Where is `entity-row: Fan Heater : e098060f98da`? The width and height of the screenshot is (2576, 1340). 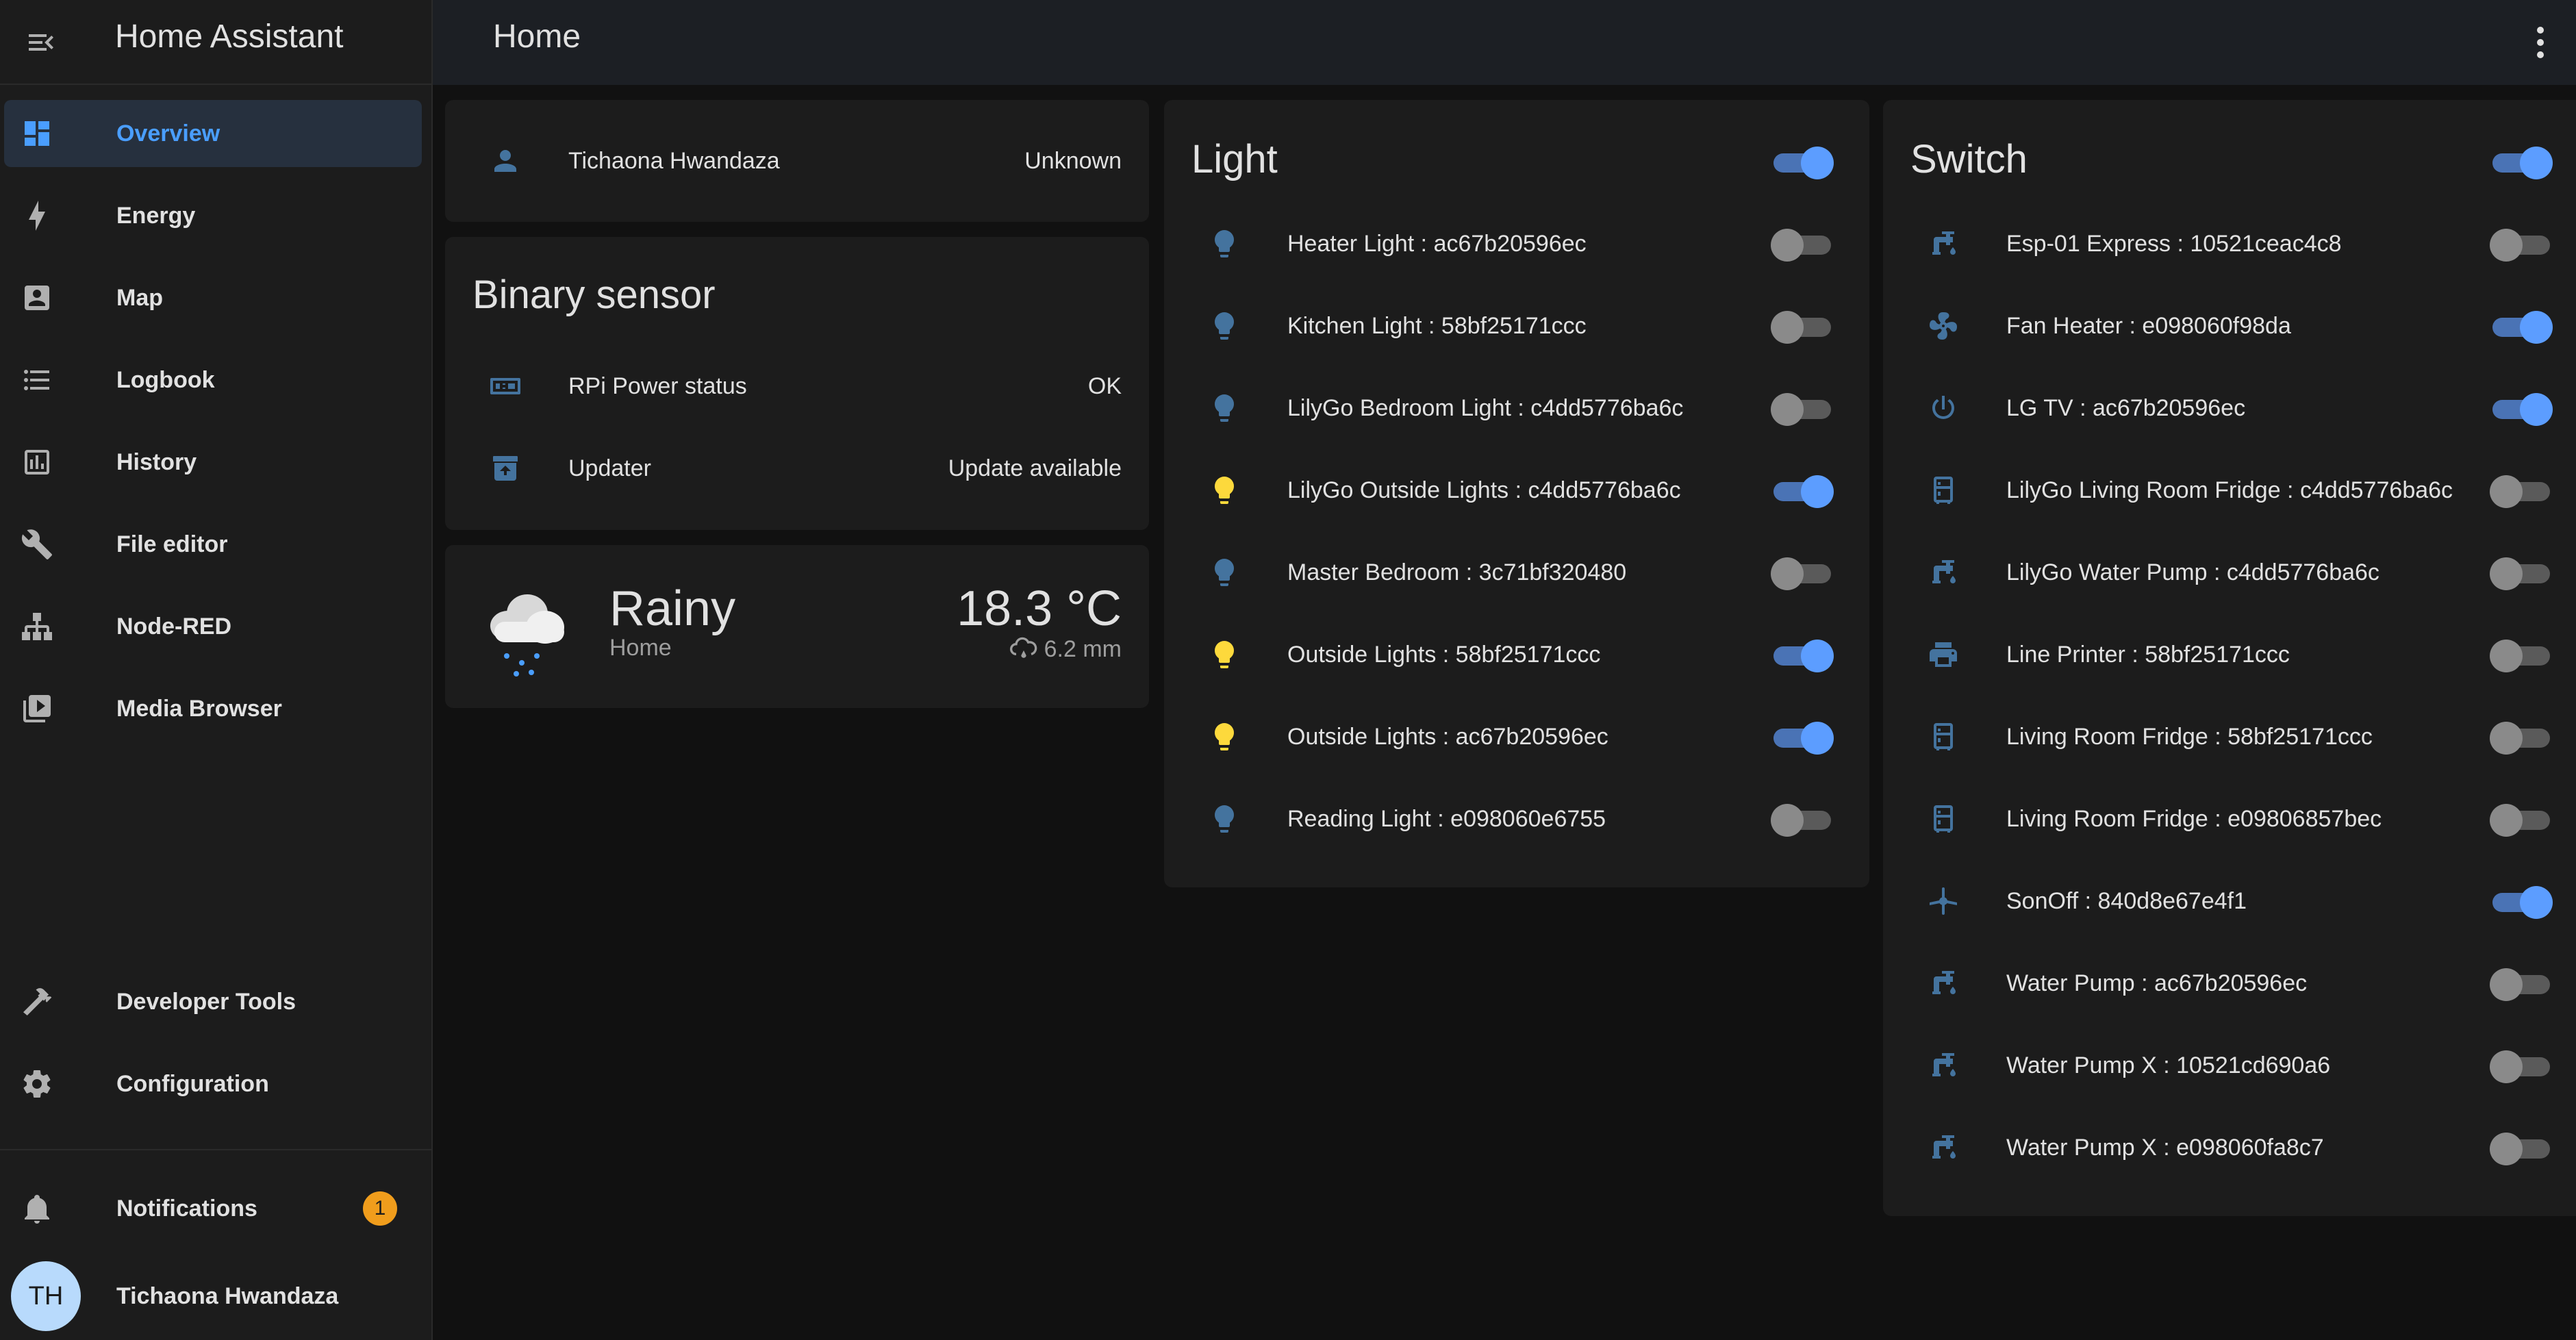 entity-row: Fan Heater : e098060f98da is located at coordinates (2229, 326).